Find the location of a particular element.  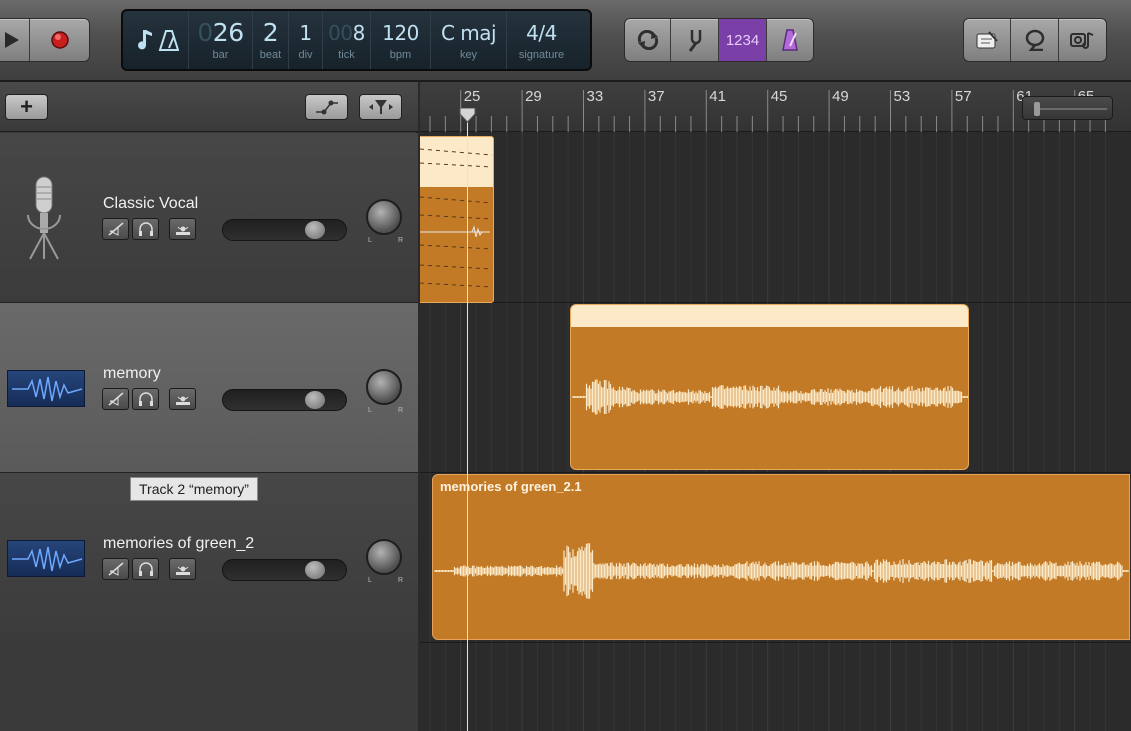

headphones-icon is located at coordinates (145, 569).